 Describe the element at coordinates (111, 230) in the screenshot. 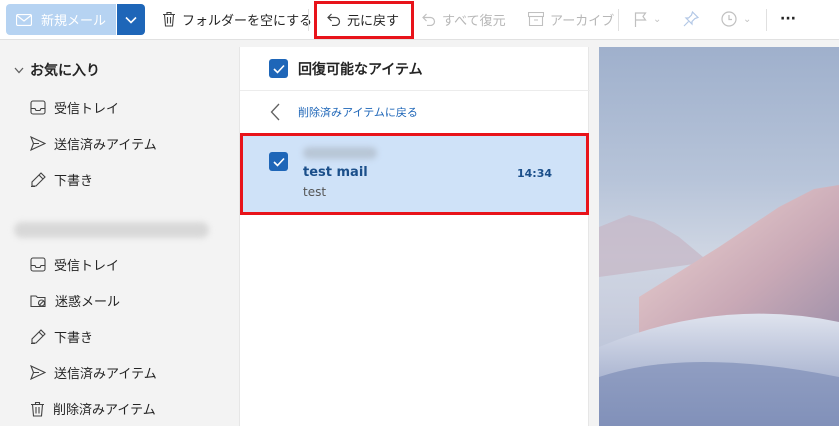

I see `account-name-blurred` at that location.